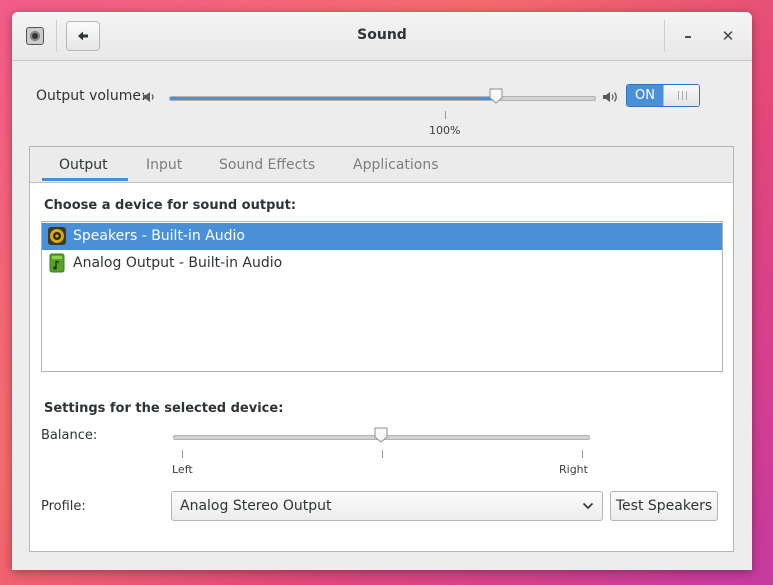 Image resolution: width=773 pixels, height=585 pixels. I want to click on tab-input: Input, so click(164, 165).